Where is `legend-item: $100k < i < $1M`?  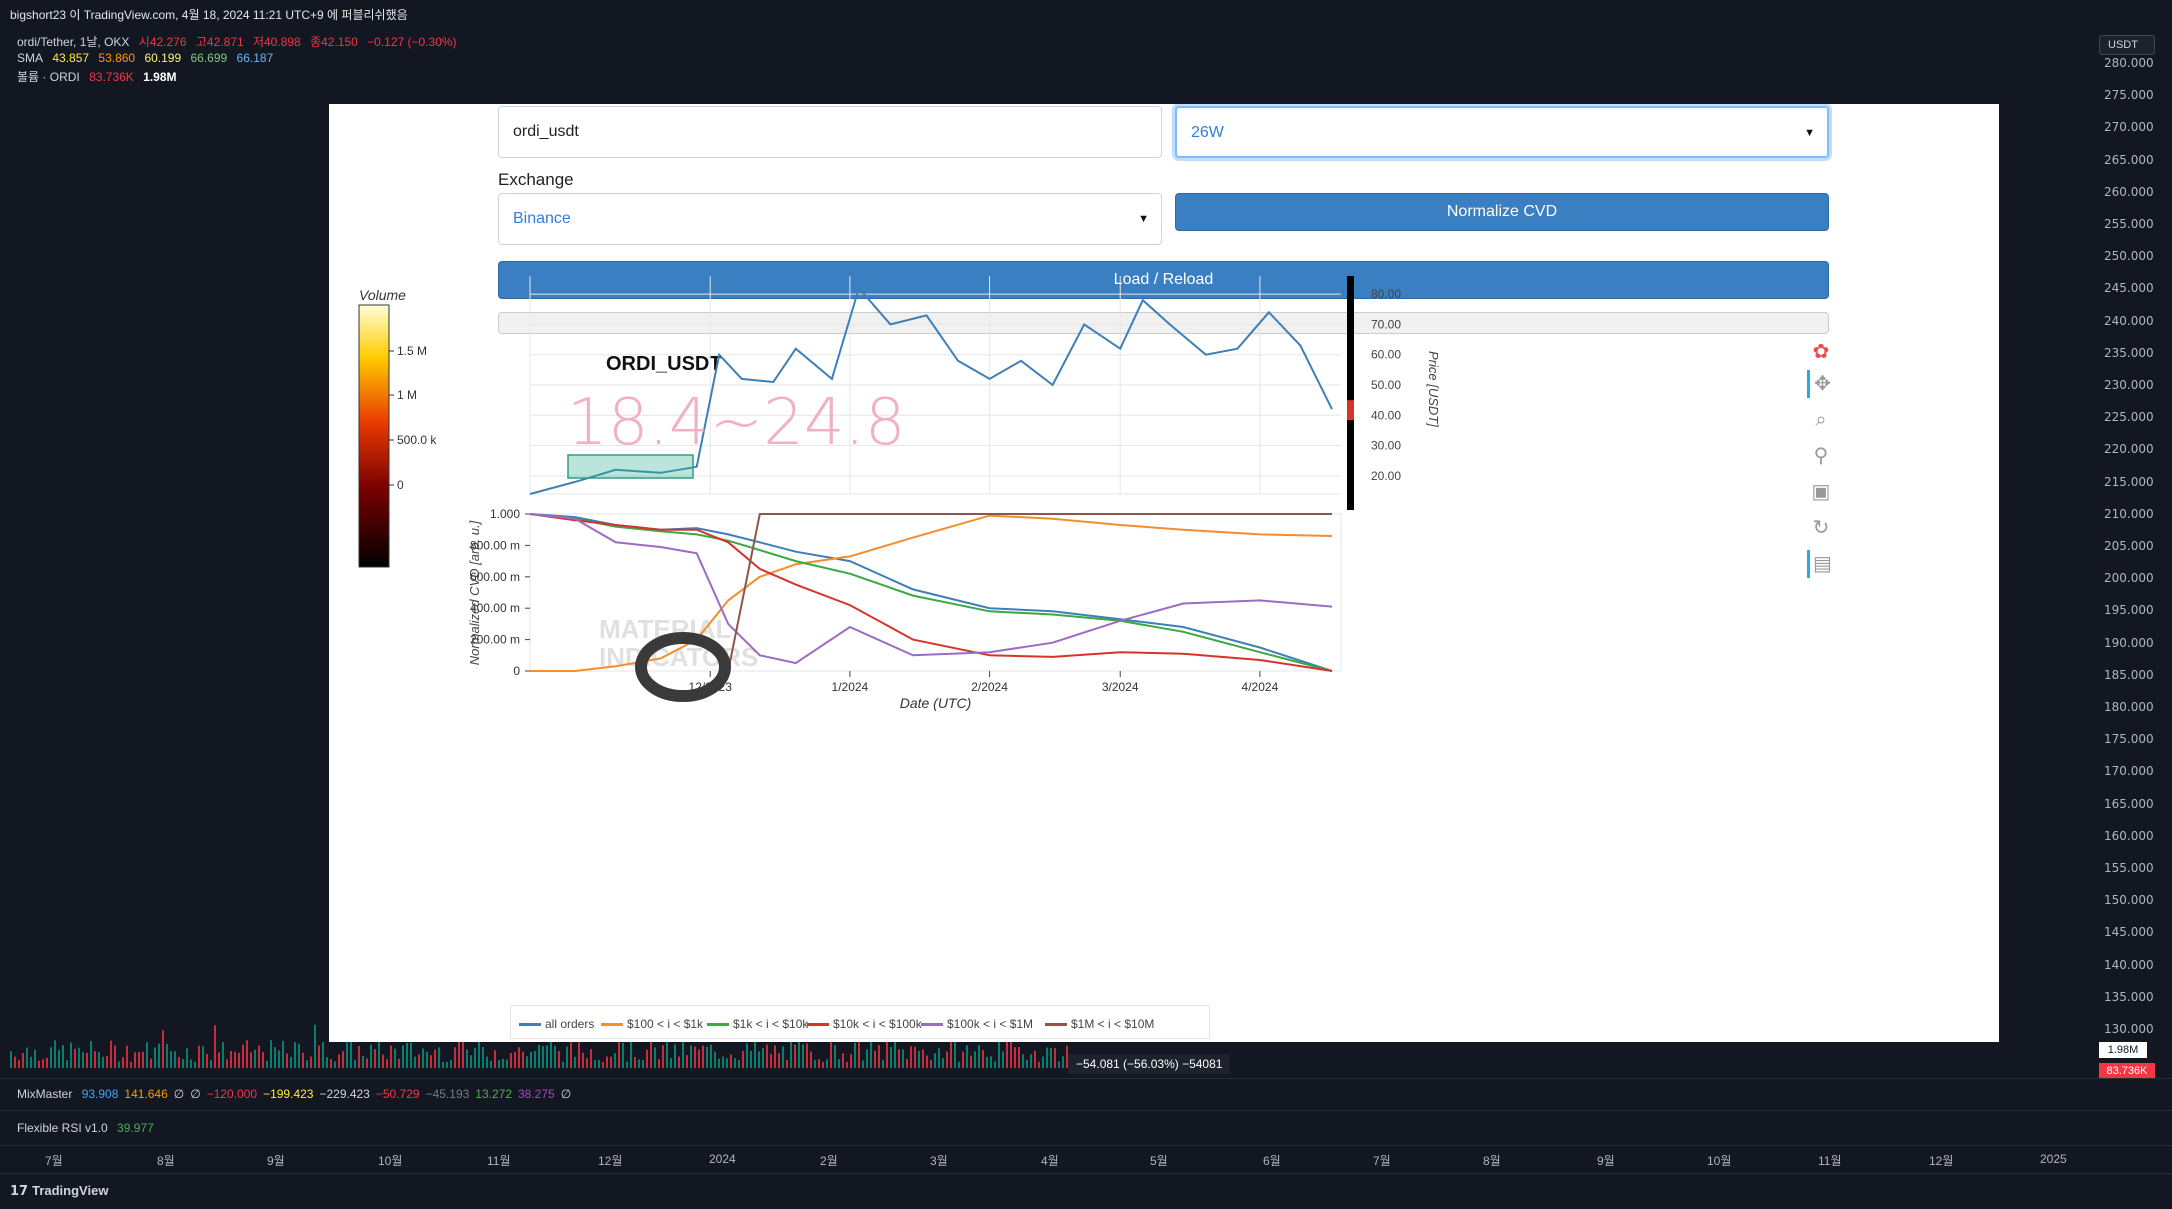
legend-item: $100k < i < $1M is located at coordinates (977, 1024).